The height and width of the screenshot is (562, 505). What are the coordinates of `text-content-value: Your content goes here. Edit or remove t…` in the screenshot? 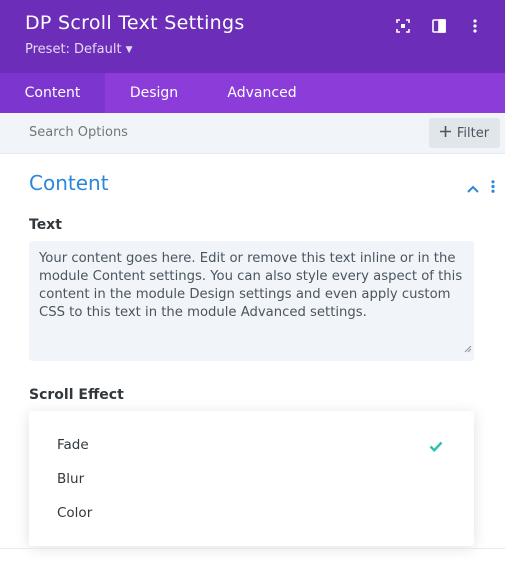 It's located at (251, 285).